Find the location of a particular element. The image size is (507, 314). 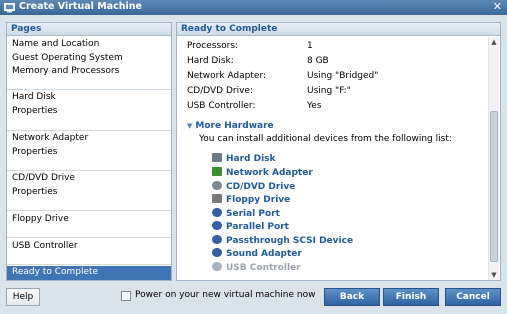

page-item-cd-dvd: CD/DVD Drive Properties is located at coordinates (89, 191).